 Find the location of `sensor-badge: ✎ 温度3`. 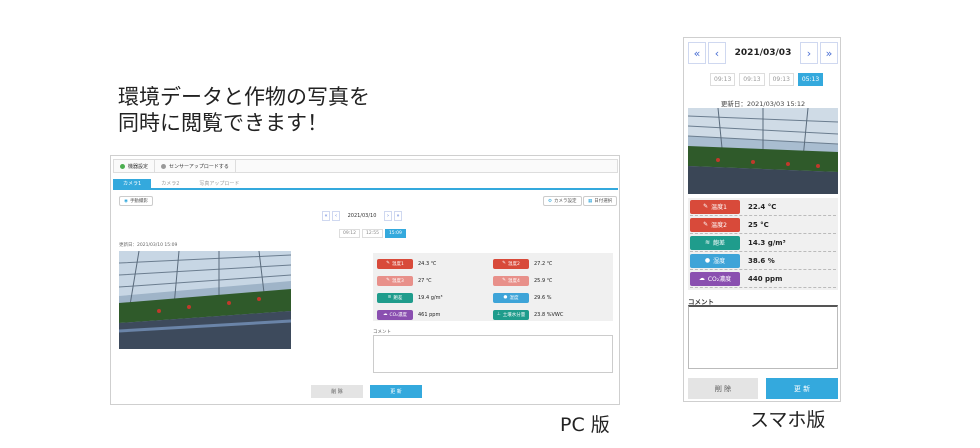

sensor-badge: ✎ 温度3 is located at coordinates (395, 280).